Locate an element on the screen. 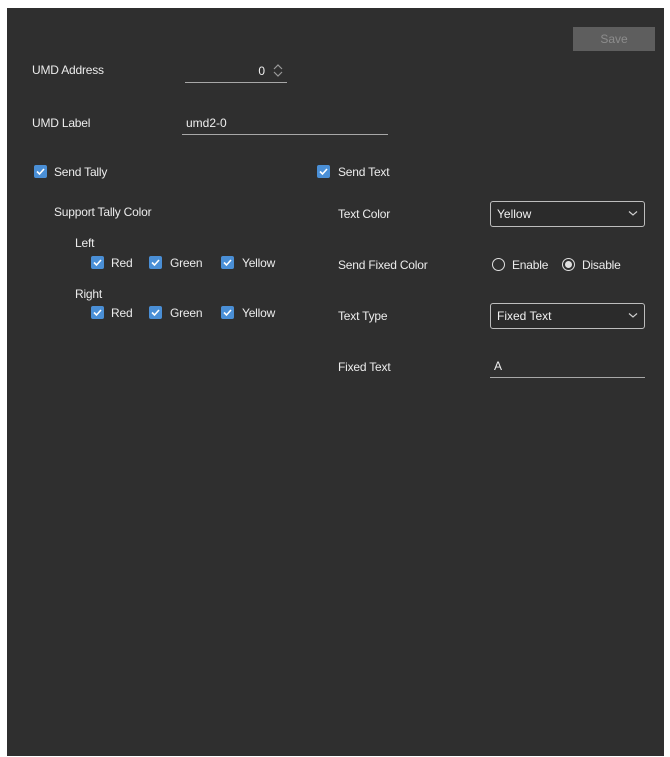 The image size is (670, 757). text-type-value: Fixed Text is located at coordinates (524, 316).